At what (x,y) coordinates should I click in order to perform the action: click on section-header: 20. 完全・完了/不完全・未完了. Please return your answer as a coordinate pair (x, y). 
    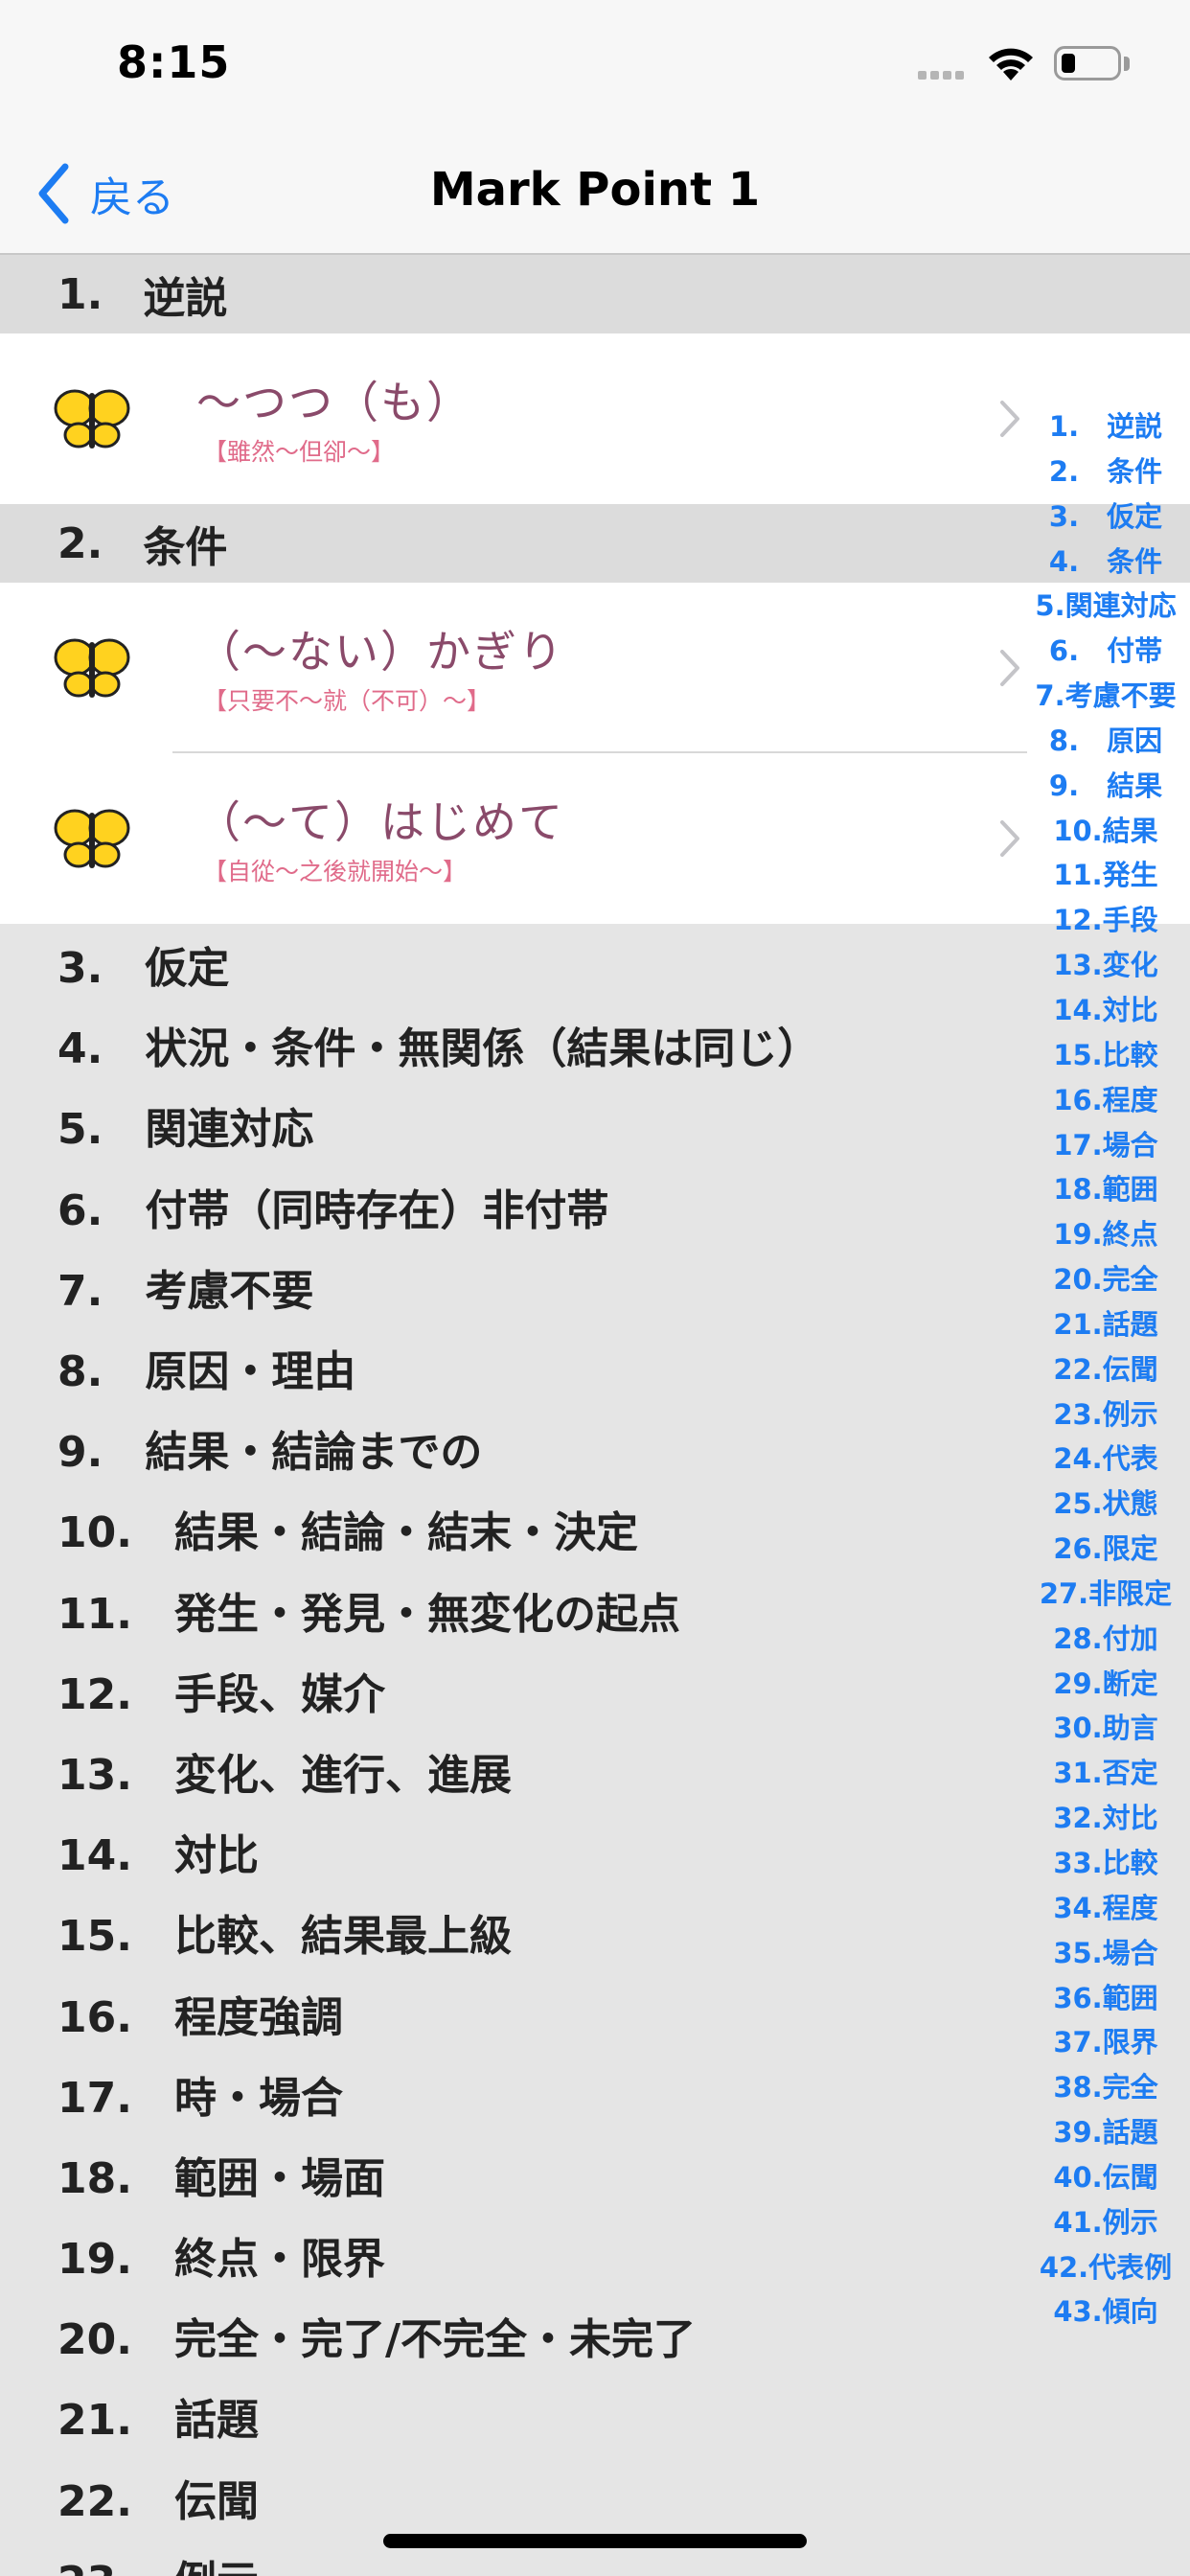
    Looking at the image, I should click on (377, 2340).